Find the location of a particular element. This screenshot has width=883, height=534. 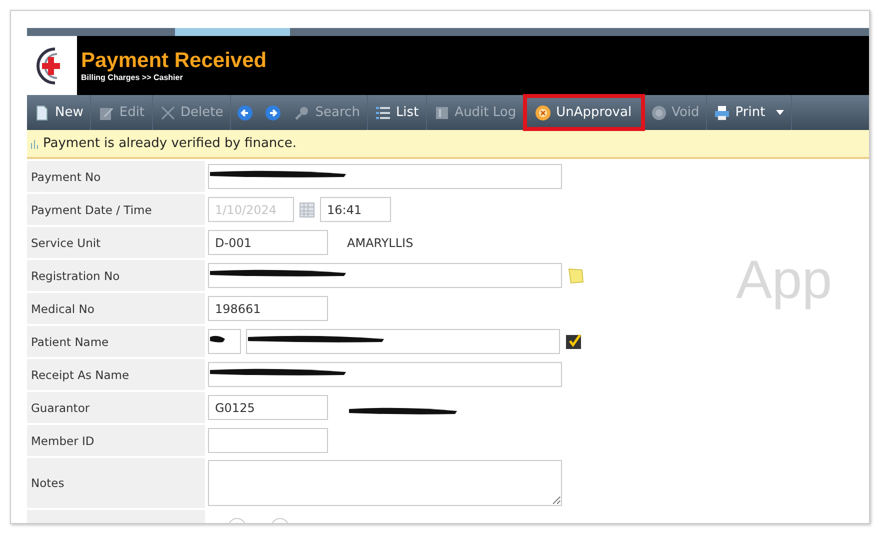

status-message: Payment is already verified by finance. is located at coordinates (169, 143).